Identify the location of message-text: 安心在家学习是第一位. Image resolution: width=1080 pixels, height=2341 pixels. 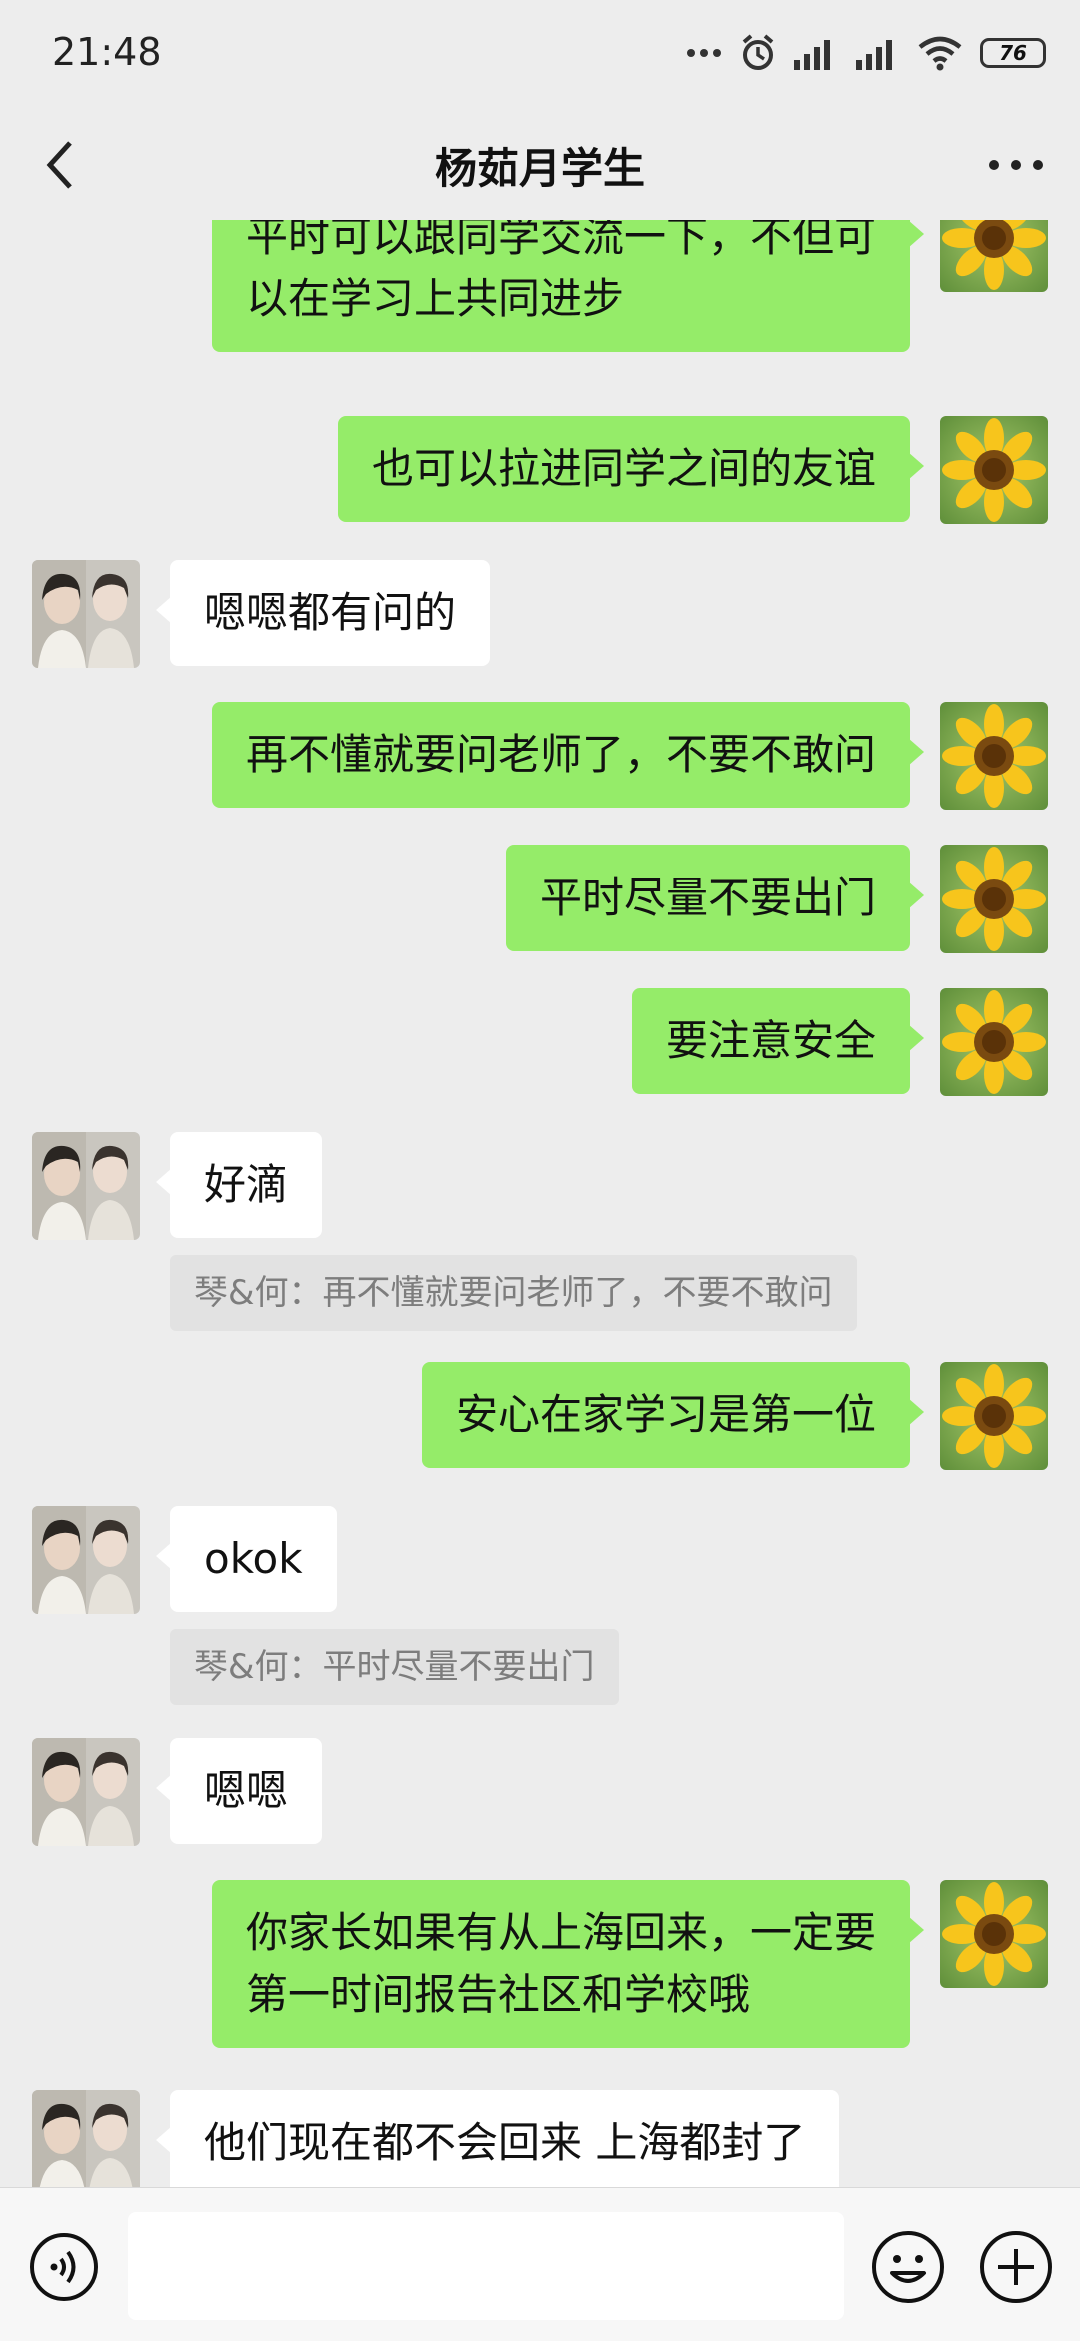
(665, 1414).